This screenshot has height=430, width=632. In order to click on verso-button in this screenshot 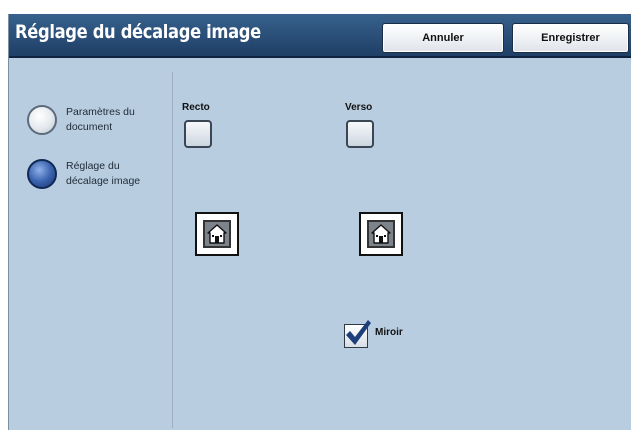, I will do `click(360, 134)`.